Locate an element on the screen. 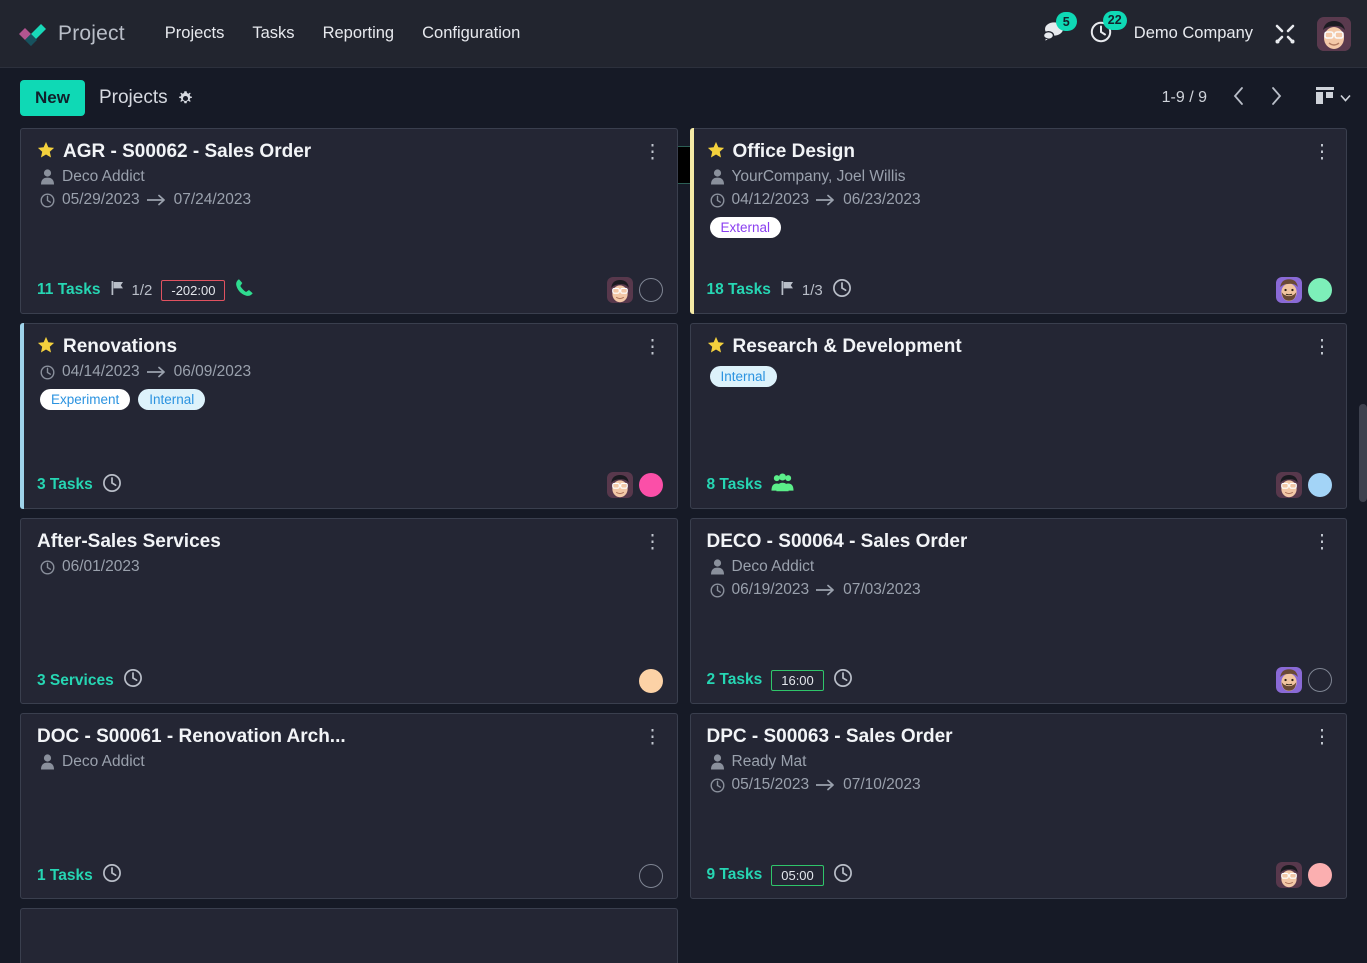  nav-item-configuration: Configuration is located at coordinates (471, 33).